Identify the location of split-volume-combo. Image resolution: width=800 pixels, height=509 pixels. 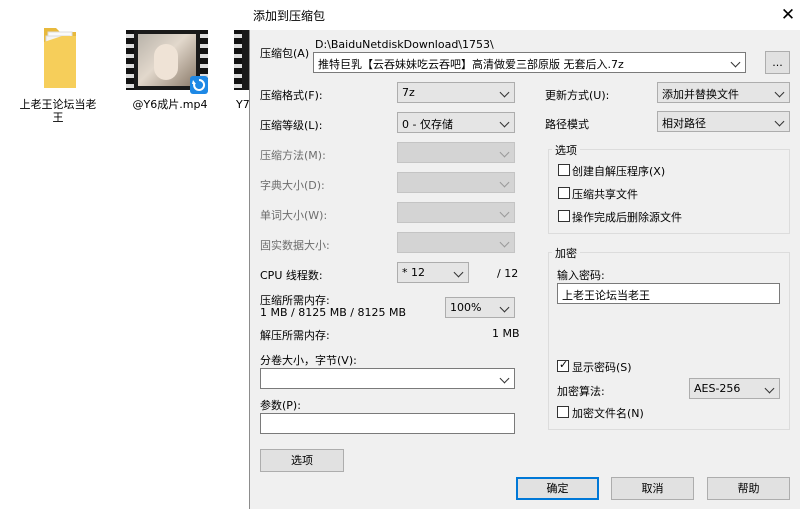
(387, 378).